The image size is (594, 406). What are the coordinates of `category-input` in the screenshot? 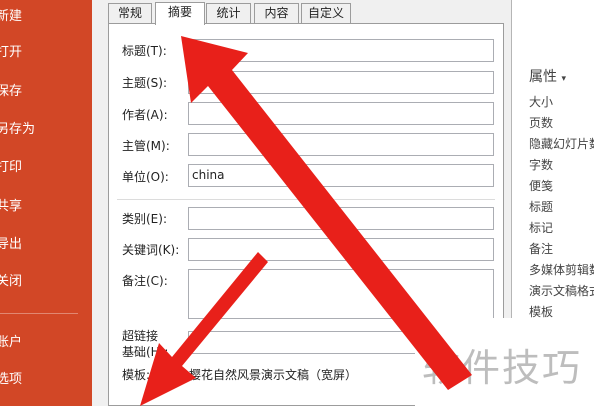 It's located at (341, 218).